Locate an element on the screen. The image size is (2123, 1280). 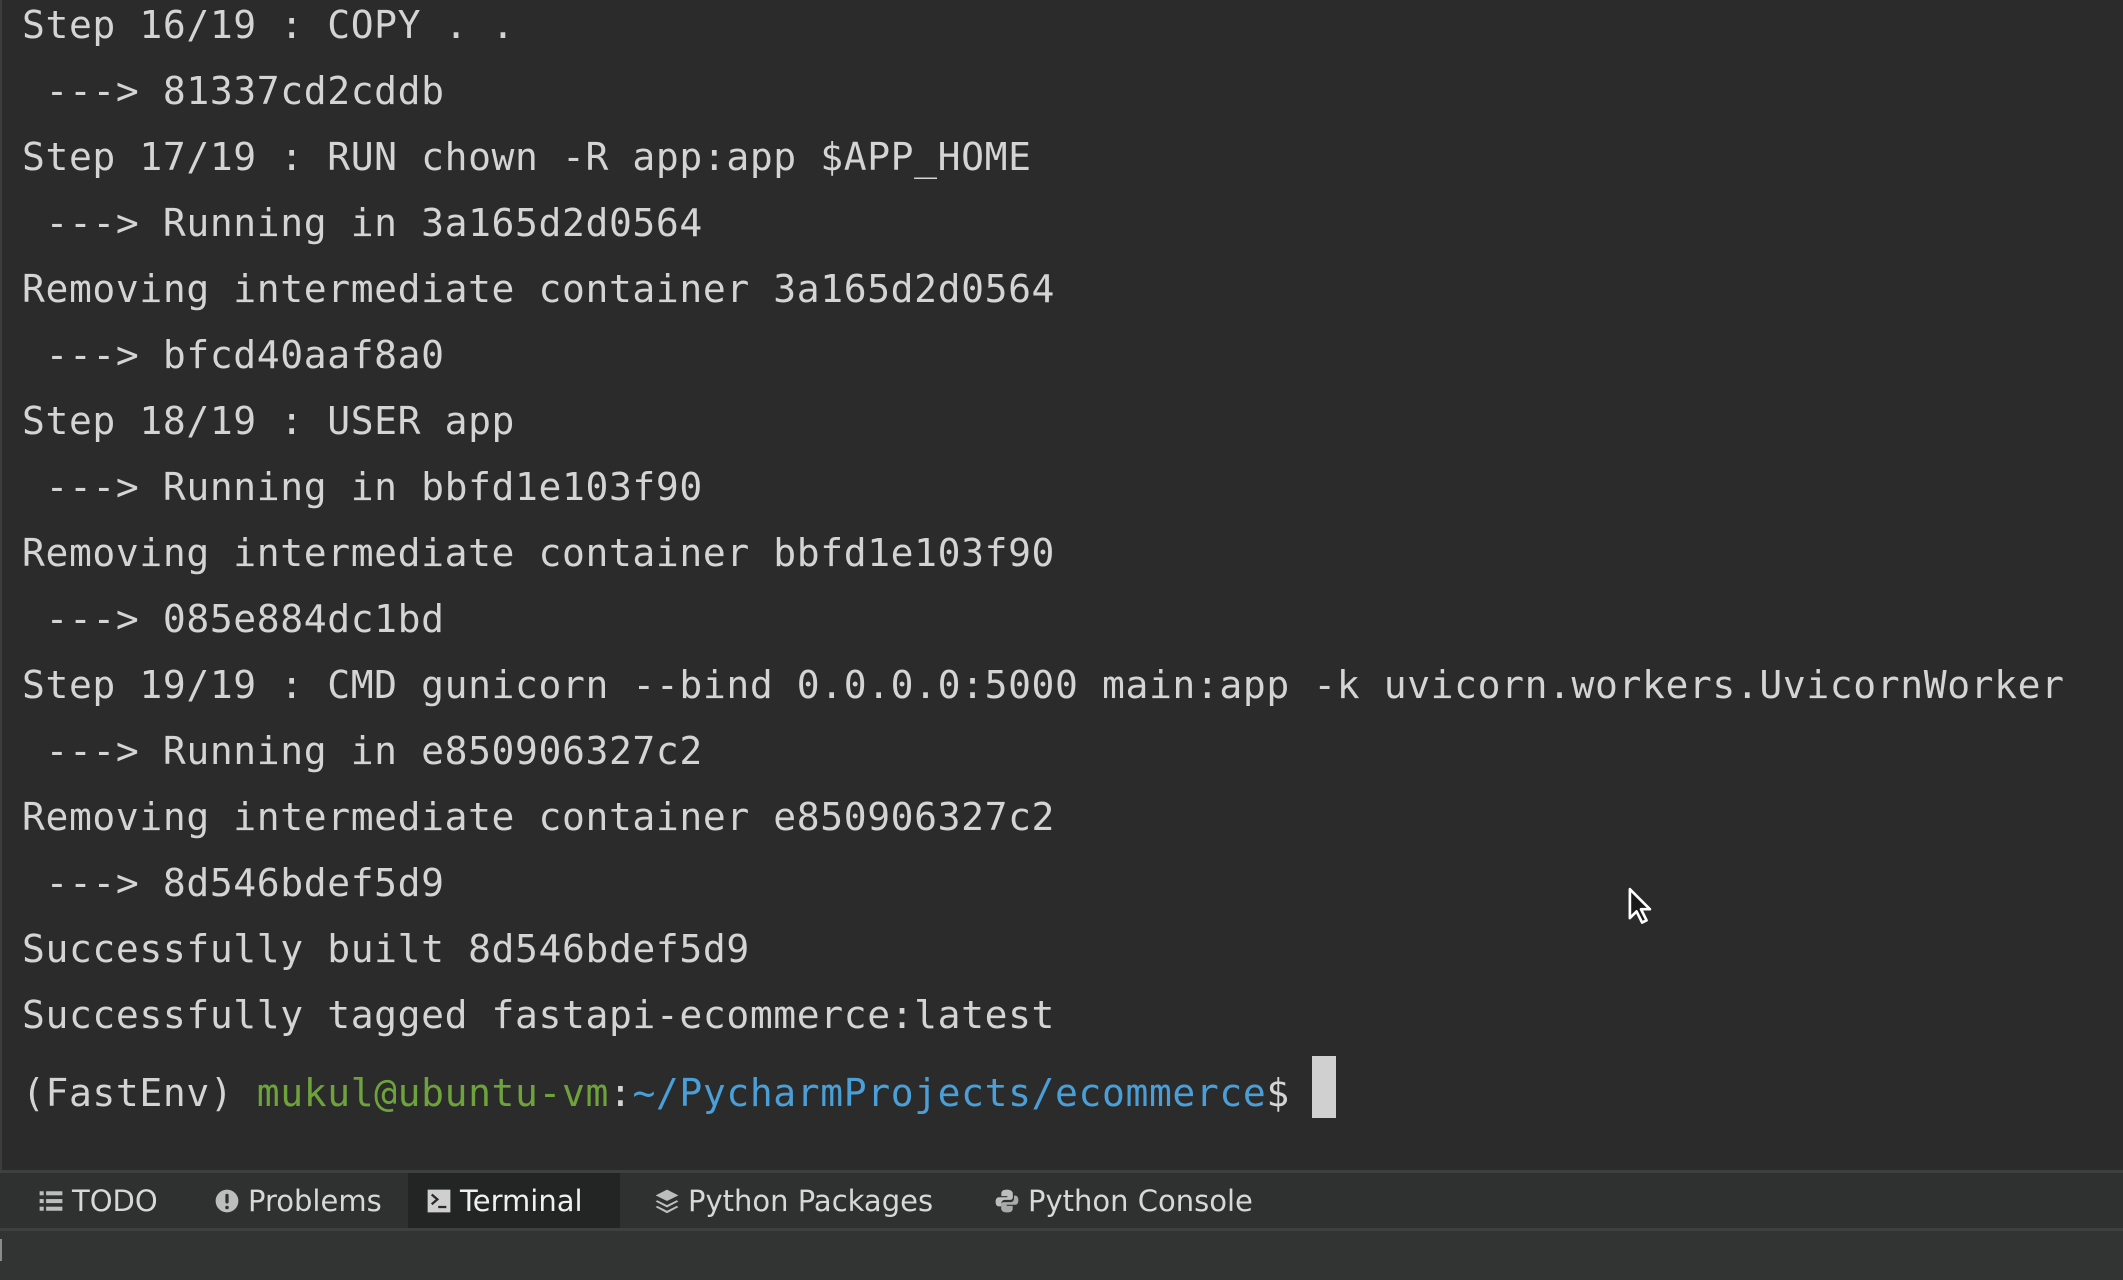
prompt-user-host: mukul@ubuntu-vm is located at coordinates (432, 1093).